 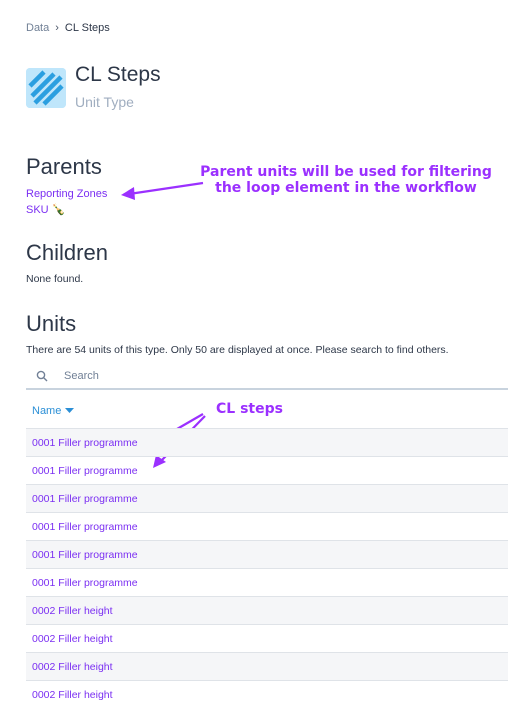 What do you see at coordinates (47, 411) in the screenshot?
I see `name-column-label: Name` at bounding box center [47, 411].